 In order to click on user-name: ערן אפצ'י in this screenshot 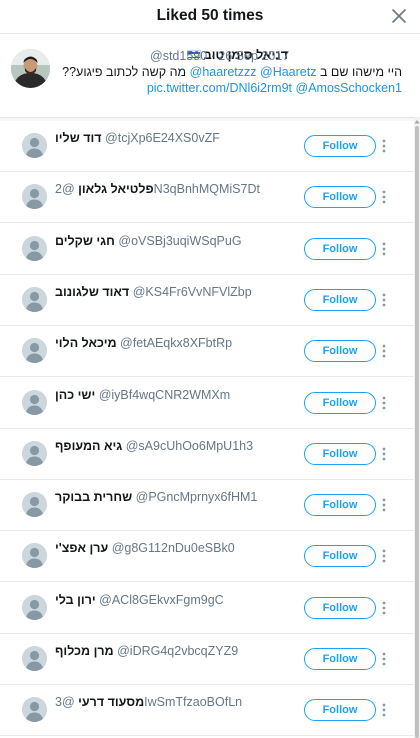, I will do `click(81, 548)`.